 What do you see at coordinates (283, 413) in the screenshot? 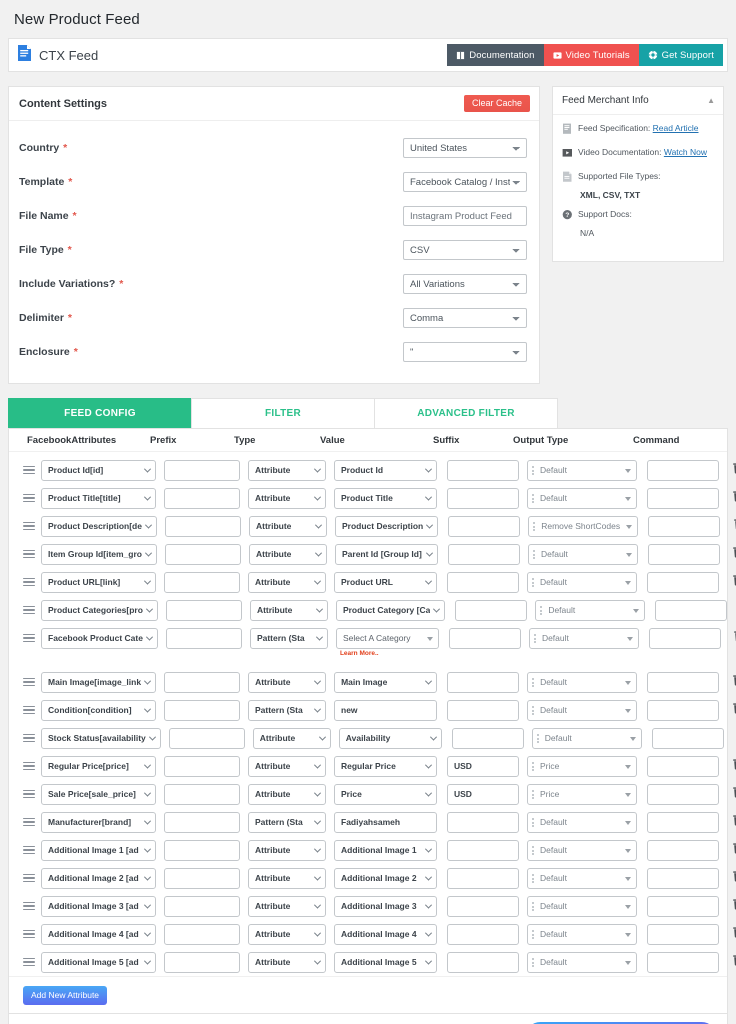
I see `tab-filter: FILTER` at bounding box center [283, 413].